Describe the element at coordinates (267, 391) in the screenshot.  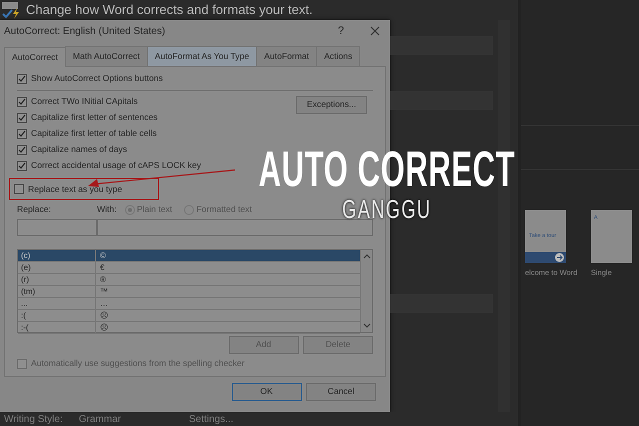
I see `dialog-button: OK` at that location.